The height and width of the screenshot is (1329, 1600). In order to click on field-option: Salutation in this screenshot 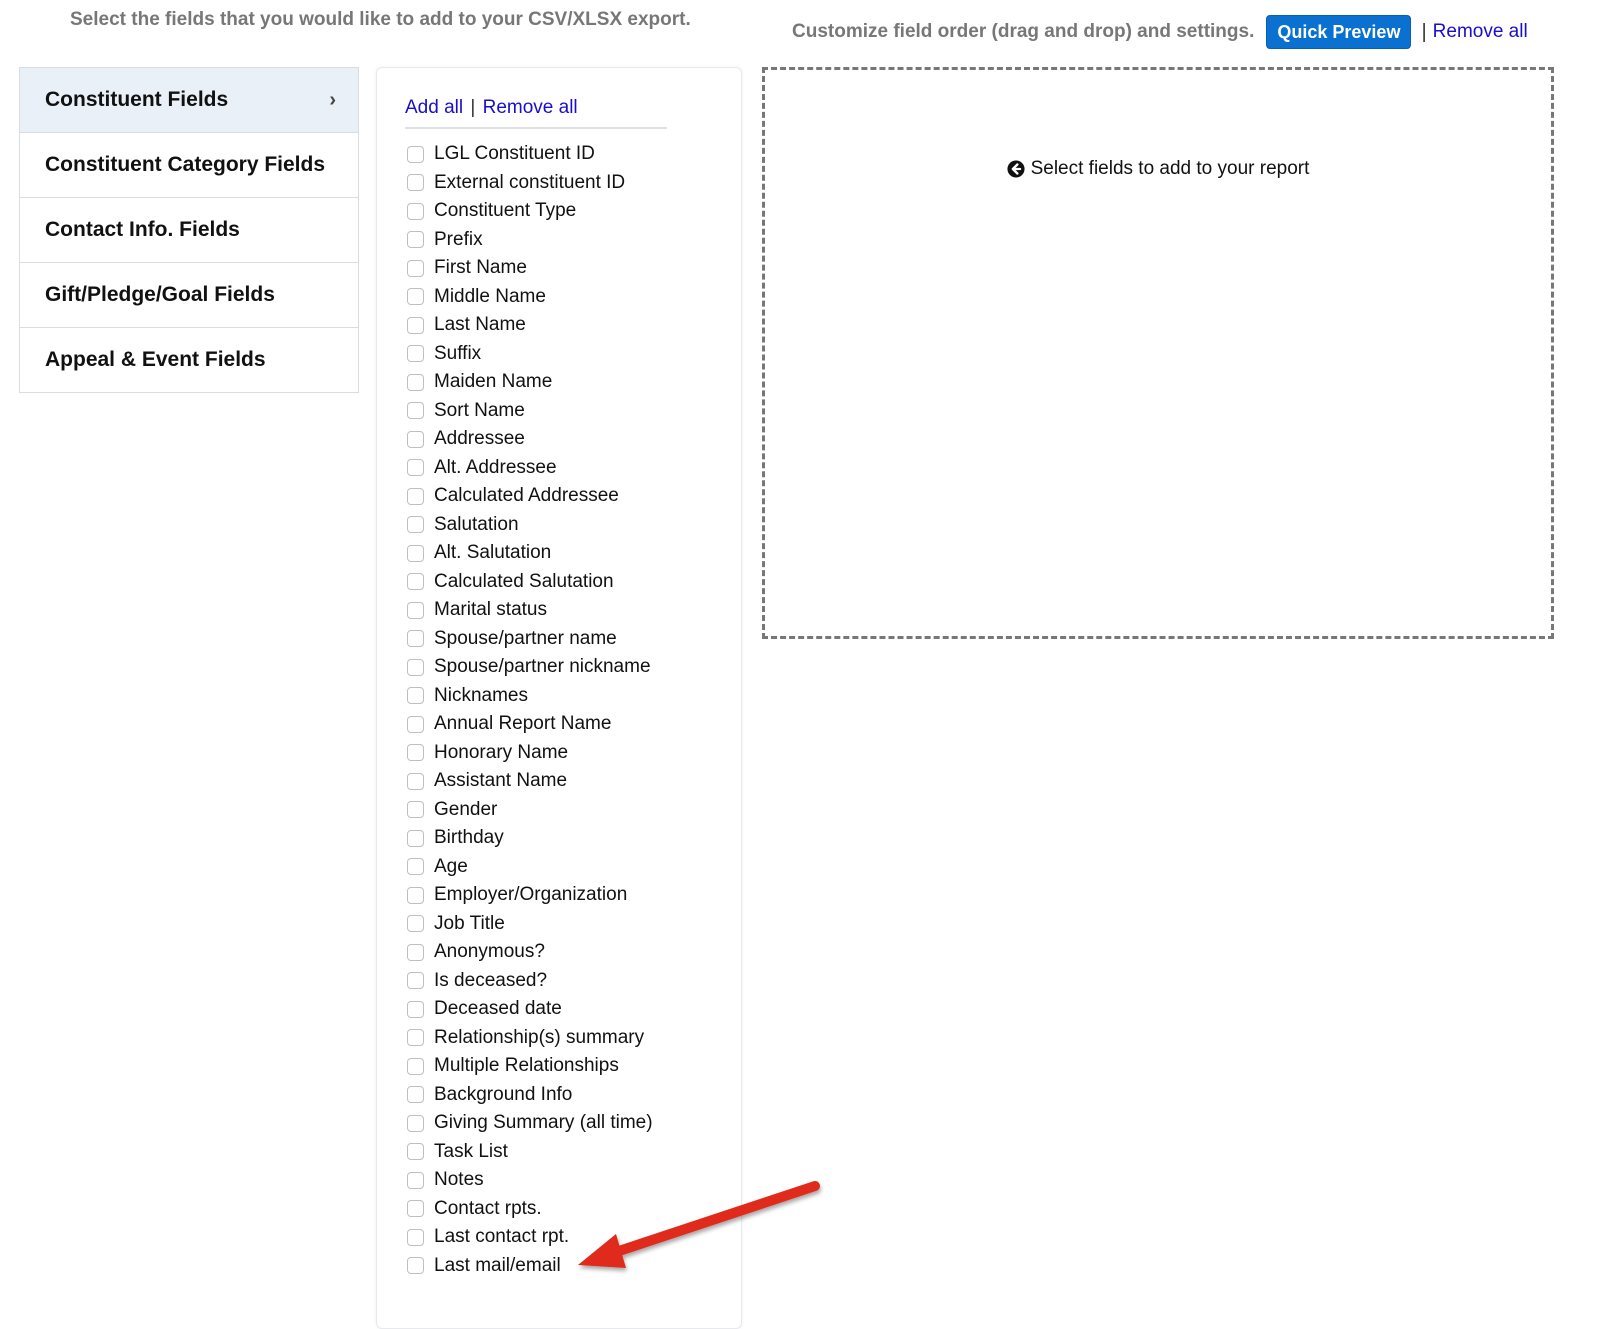, I will do `click(530, 525)`.